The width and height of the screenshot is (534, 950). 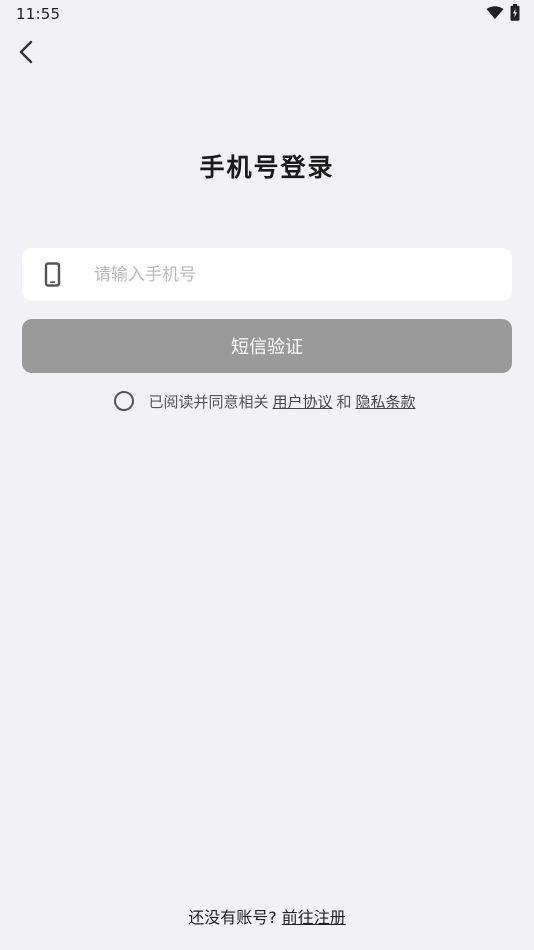 What do you see at coordinates (386, 401) in the screenshot?
I see `privacy-policy-link: 隐私条款` at bounding box center [386, 401].